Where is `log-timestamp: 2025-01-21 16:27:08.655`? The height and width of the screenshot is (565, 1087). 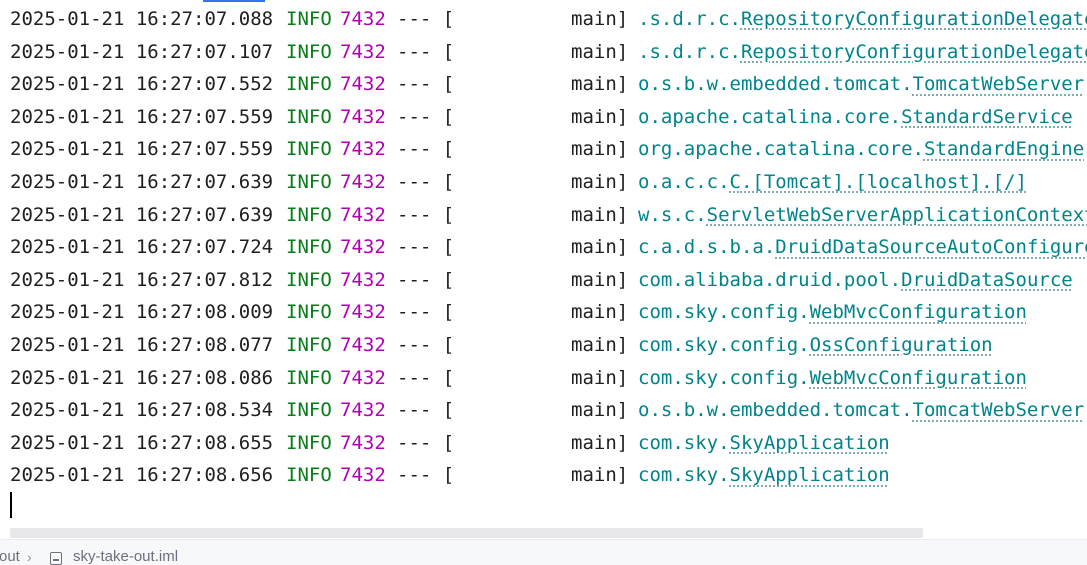 log-timestamp: 2025-01-21 16:27:08.655 is located at coordinates (142, 442).